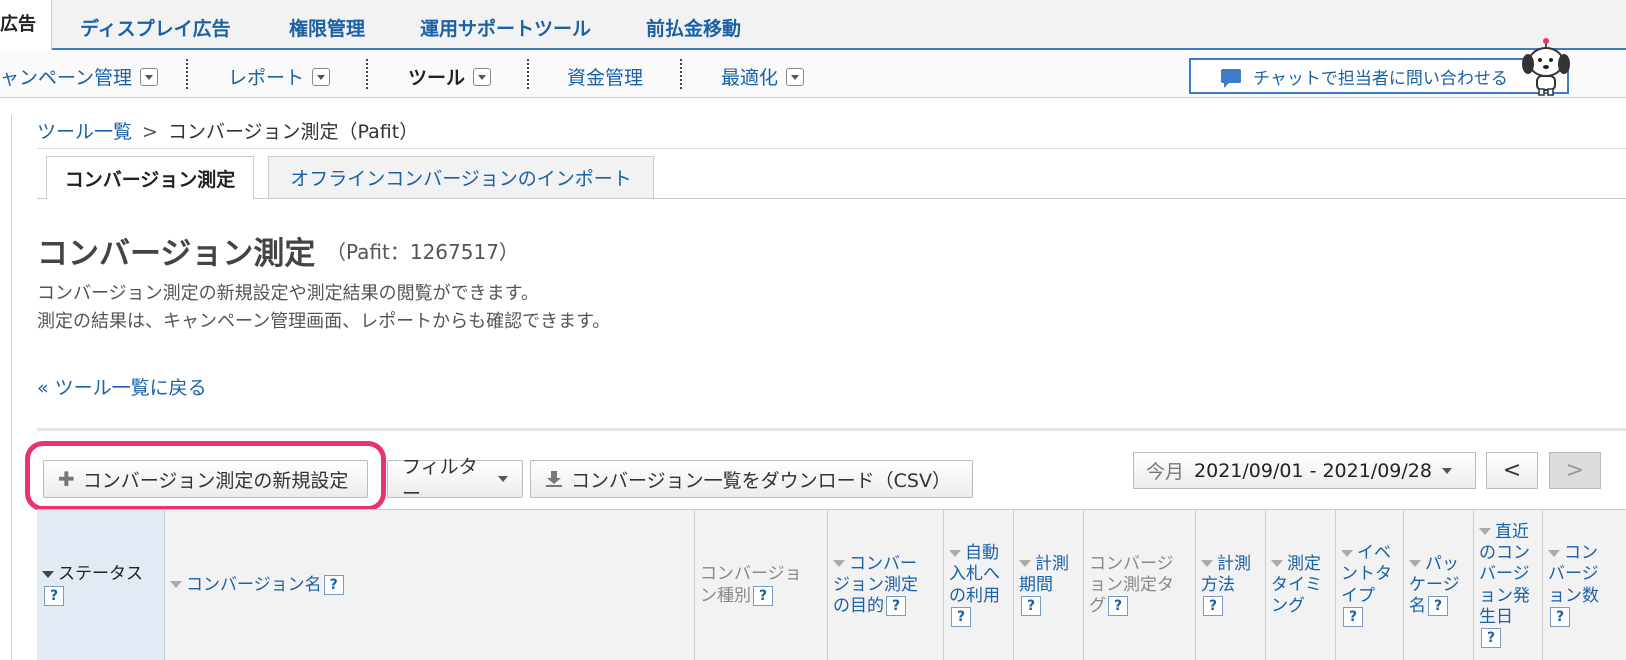 Image resolution: width=1626 pixels, height=660 pixels. Describe the element at coordinates (6, 387) in the screenshot. I see `left-panel-edge` at that location.